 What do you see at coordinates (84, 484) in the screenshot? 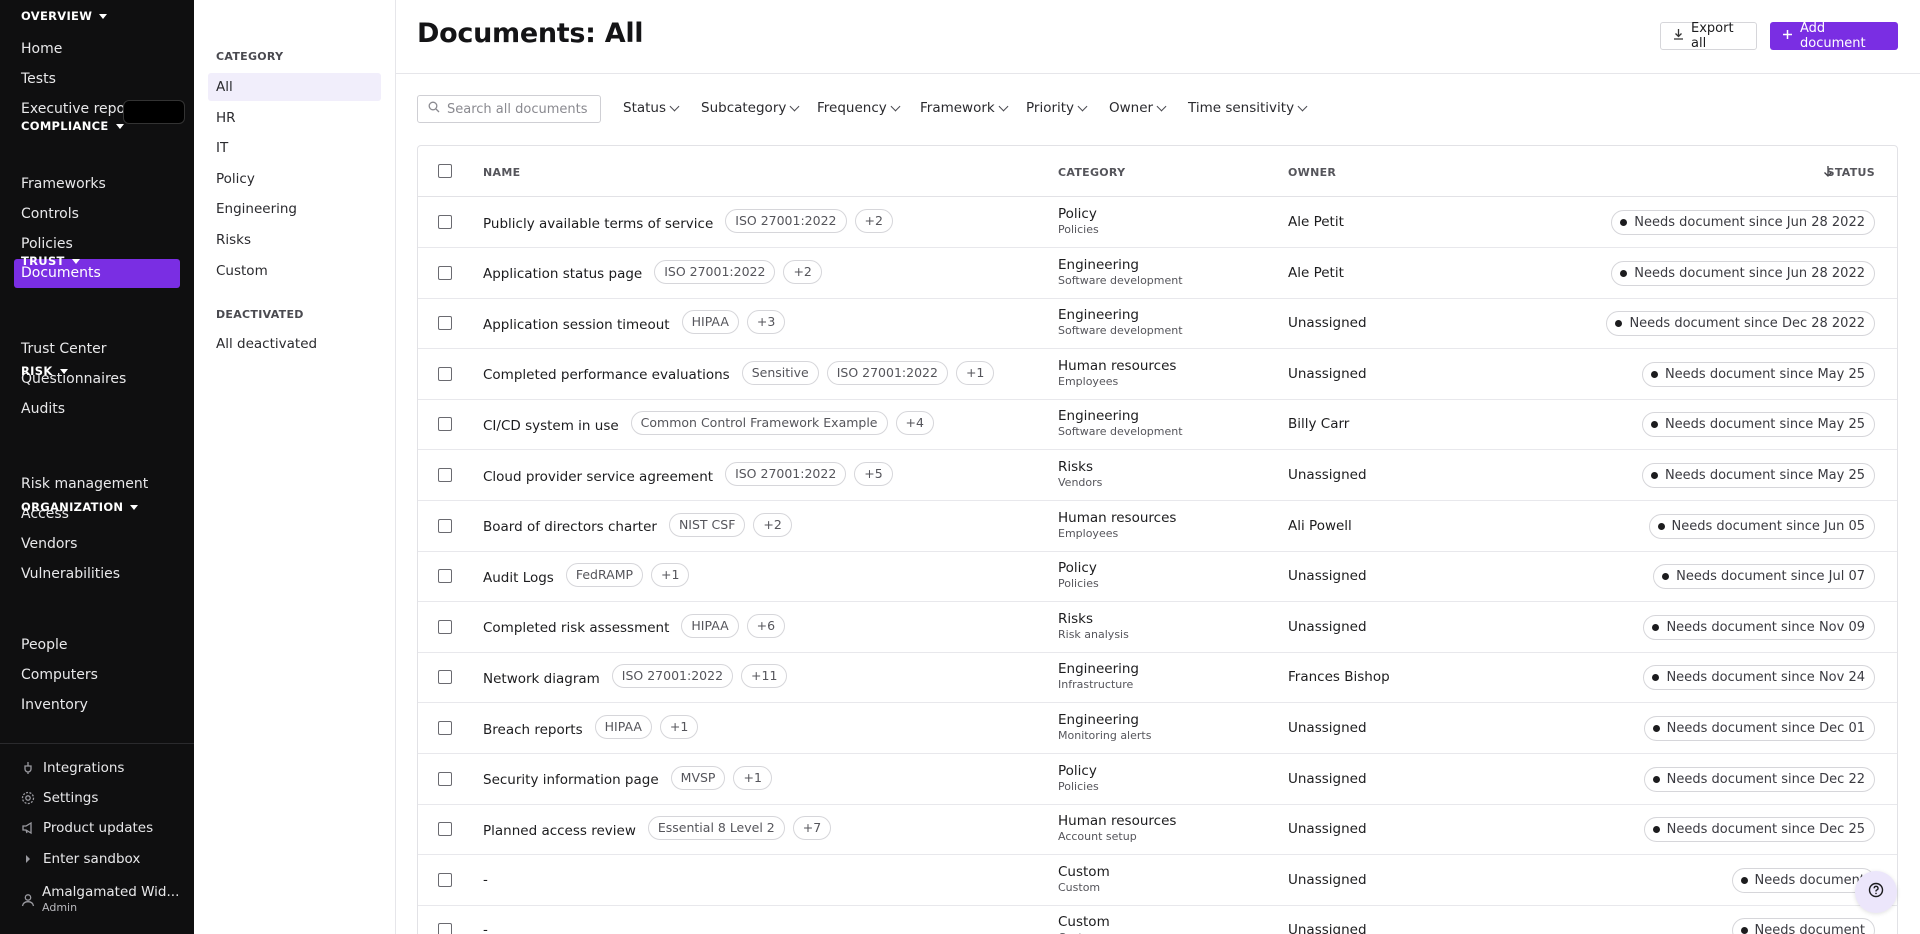
I see `nav-item-risk-management: Risk management` at bounding box center [84, 484].